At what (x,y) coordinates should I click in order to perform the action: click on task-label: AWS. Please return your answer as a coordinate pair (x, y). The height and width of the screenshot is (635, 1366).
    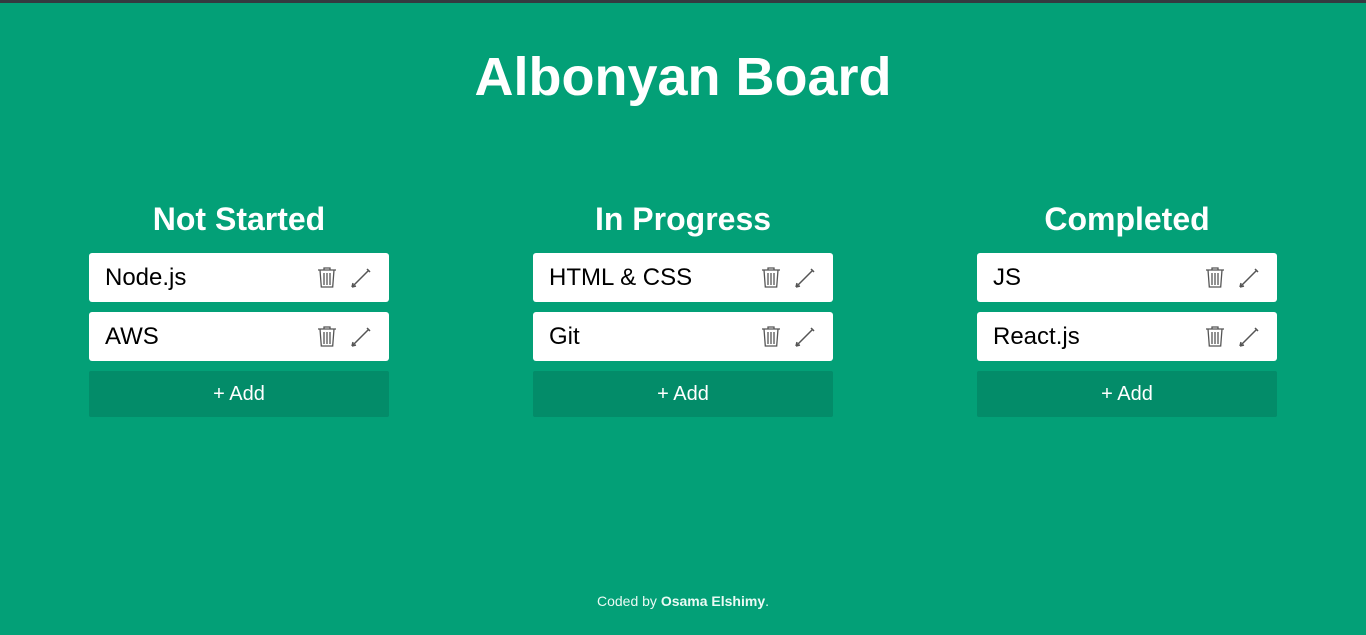
    Looking at the image, I should click on (132, 336).